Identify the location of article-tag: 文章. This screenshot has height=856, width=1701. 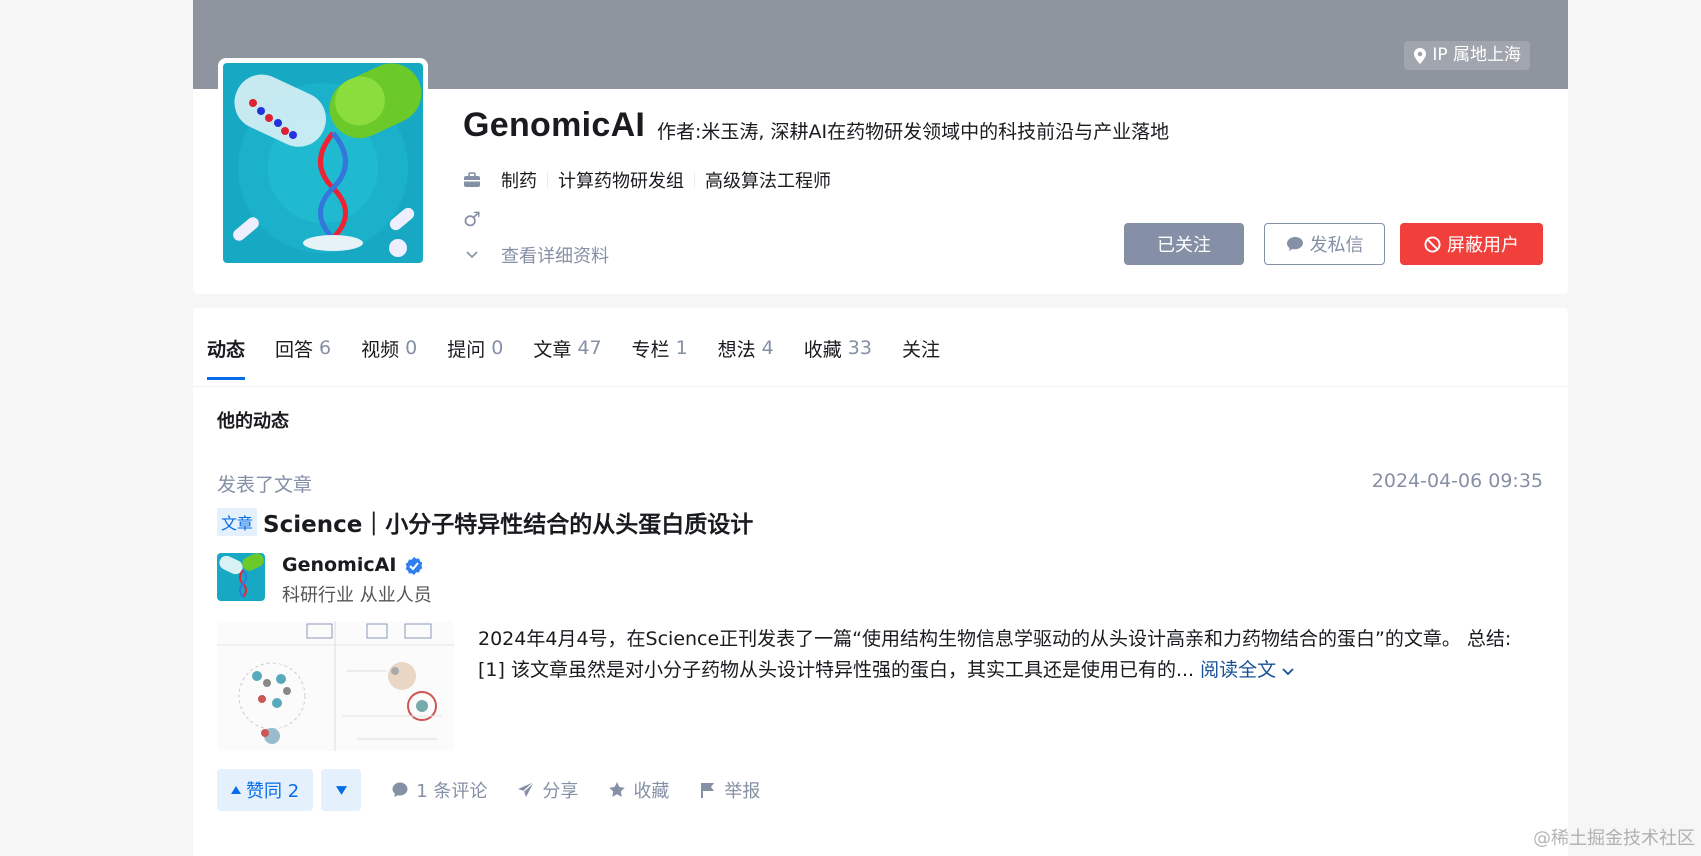
(237, 522).